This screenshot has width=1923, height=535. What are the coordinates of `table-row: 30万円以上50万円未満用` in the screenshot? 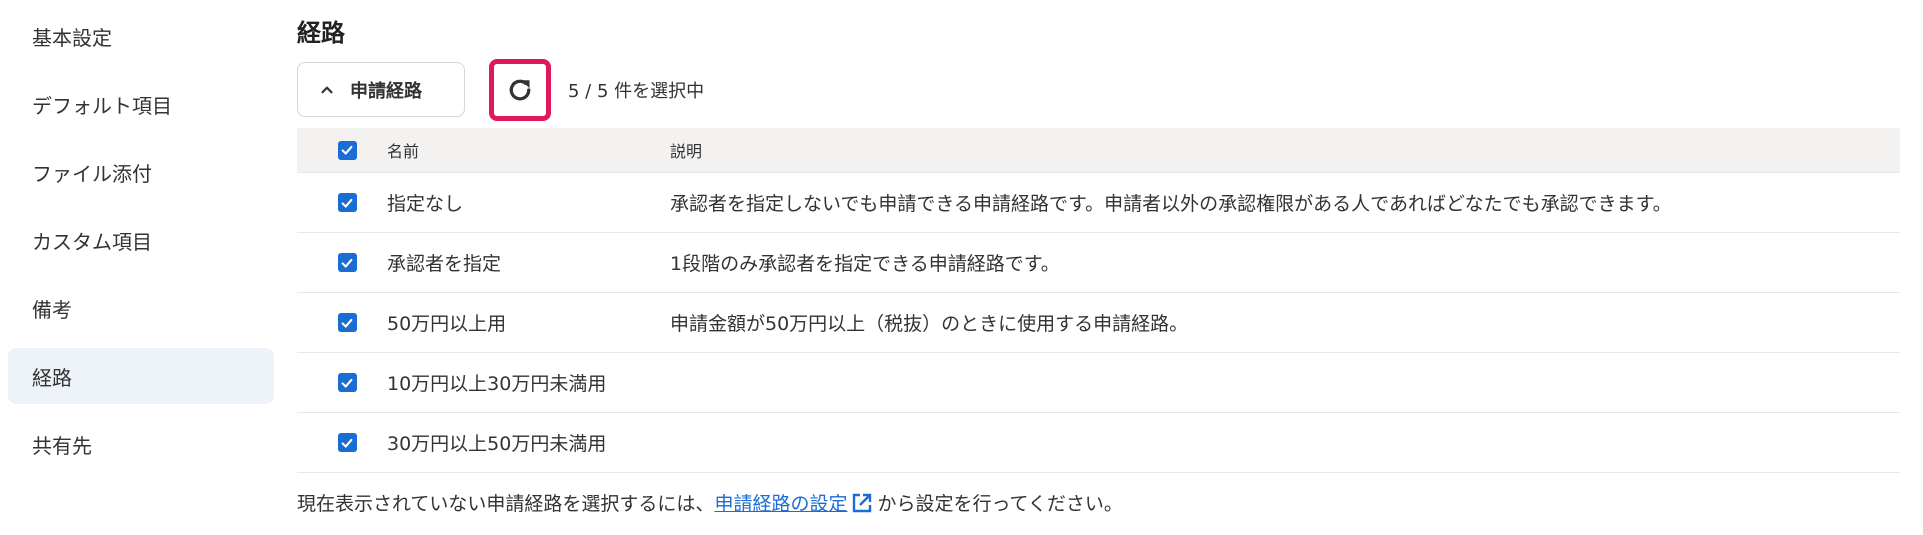 It's located at (1098, 443).